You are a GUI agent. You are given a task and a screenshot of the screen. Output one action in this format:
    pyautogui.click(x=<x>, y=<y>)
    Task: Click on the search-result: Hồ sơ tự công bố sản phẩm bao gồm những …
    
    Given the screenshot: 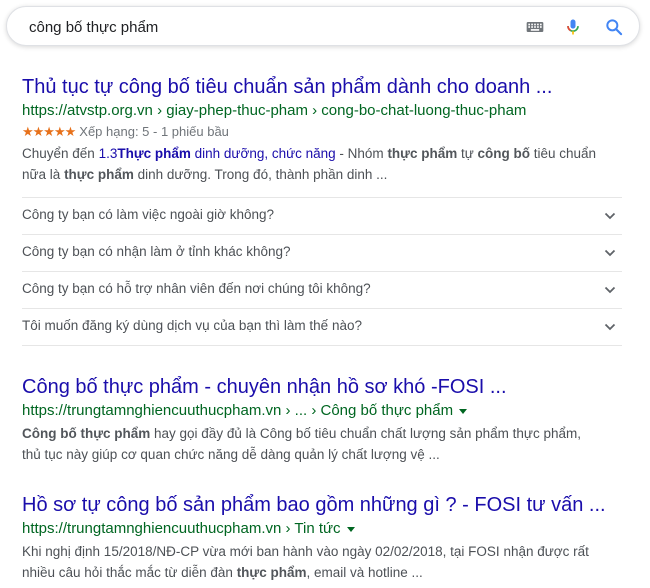 What is the action you would take?
    pyautogui.click(x=327, y=537)
    